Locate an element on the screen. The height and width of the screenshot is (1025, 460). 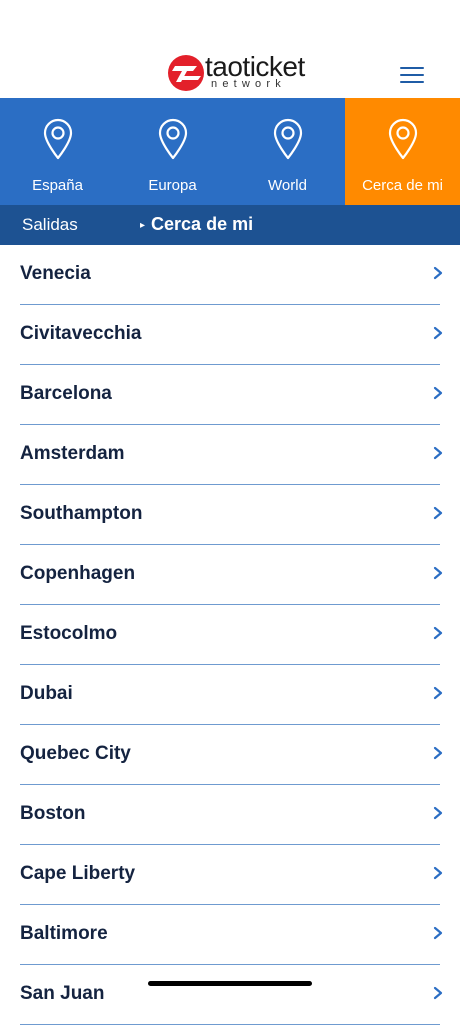
home-indicator is located at coordinates (230, 983).